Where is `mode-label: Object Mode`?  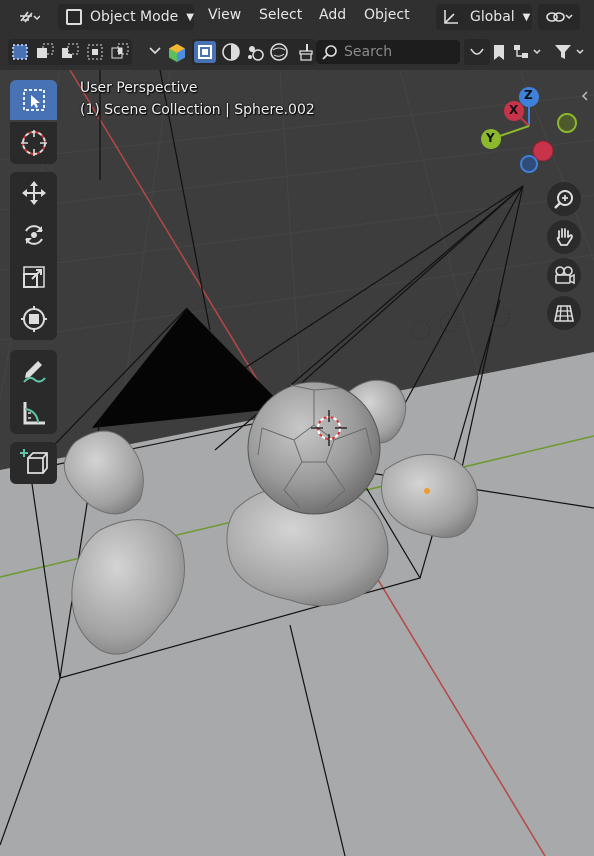
mode-label: Object Mode is located at coordinates (134, 17).